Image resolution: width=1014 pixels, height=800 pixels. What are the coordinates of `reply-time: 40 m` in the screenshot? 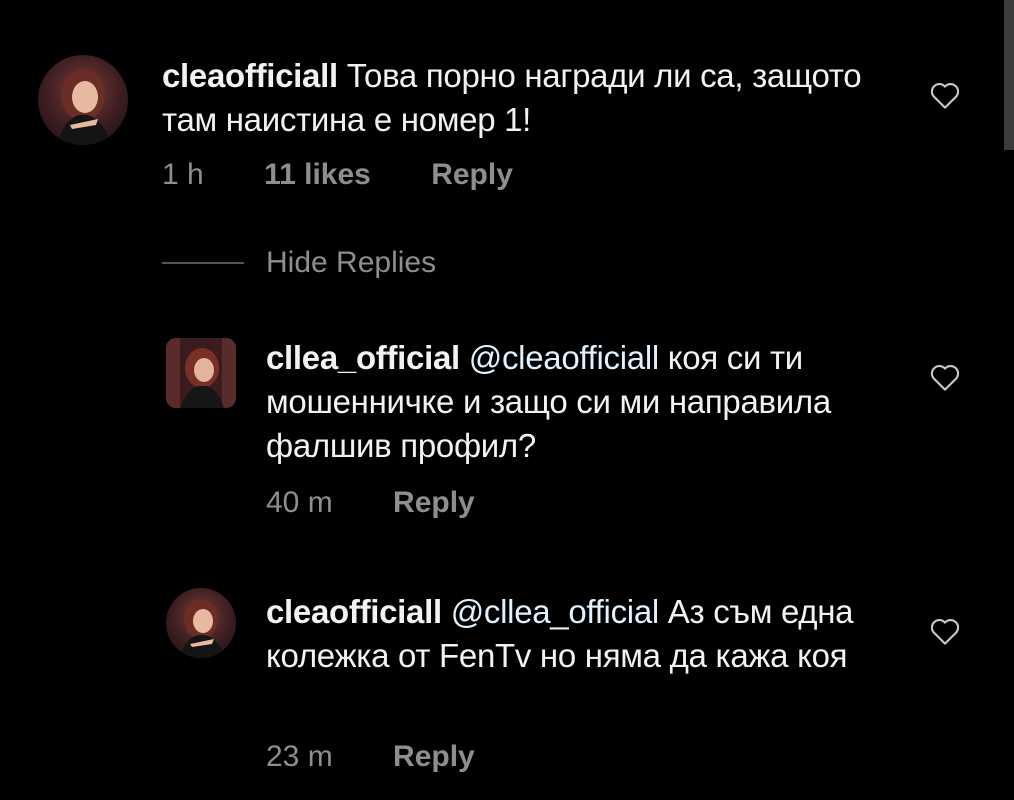 It's located at (299, 502).